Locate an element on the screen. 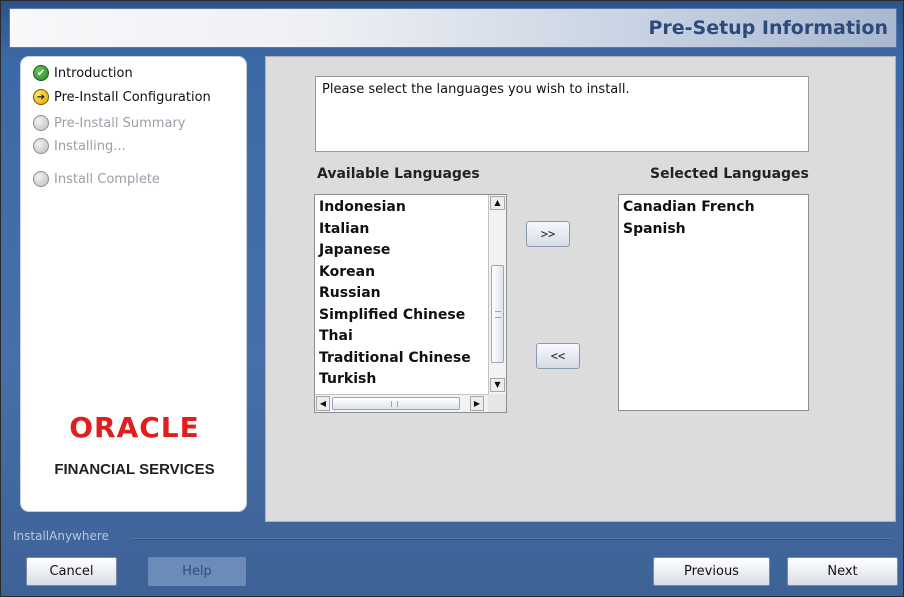  scrollbar-corner is located at coordinates (497, 403).